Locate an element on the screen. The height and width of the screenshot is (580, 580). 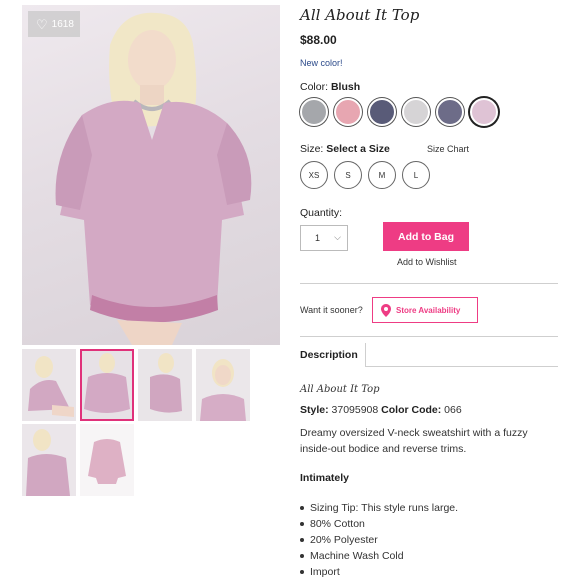
list-item: Machine Wash Cold is located at coordinates (379, 556).